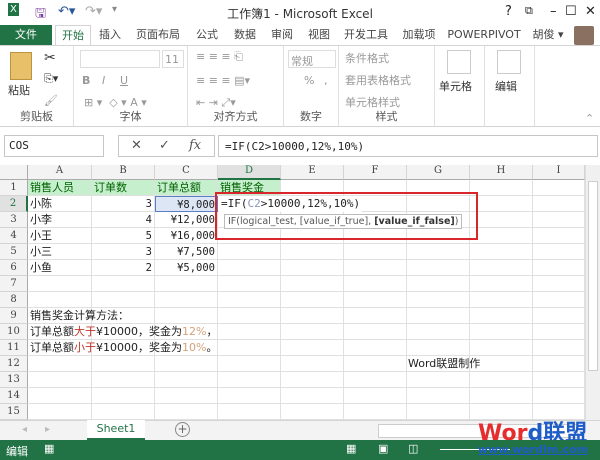 Image resolution: width=600 pixels, height=460 pixels. Describe the element at coordinates (553, 11) in the screenshot. I see `minimize-button: –` at that location.